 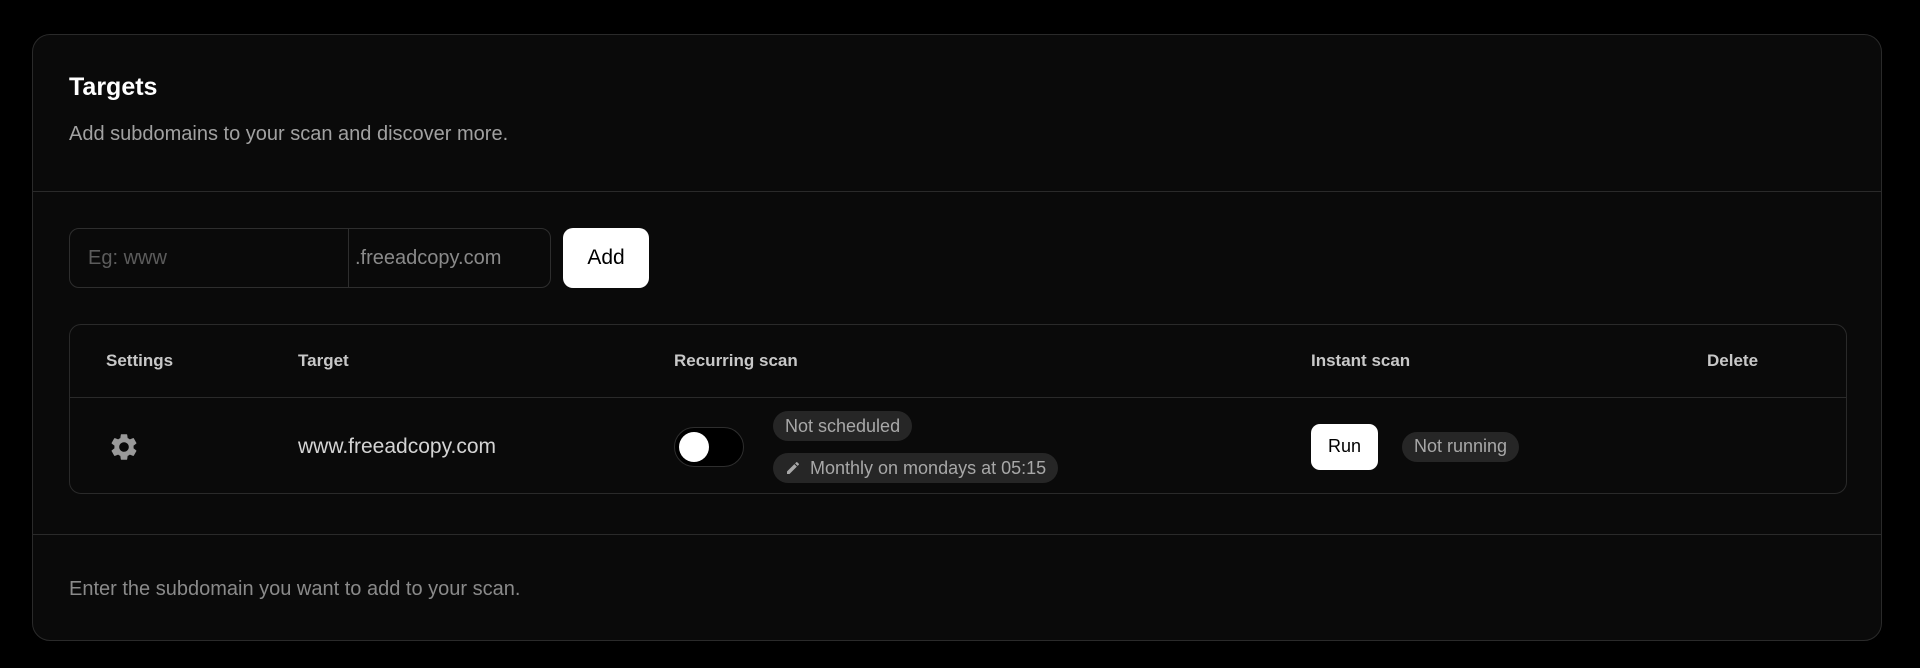 What do you see at coordinates (113, 87) in the screenshot?
I see `page-title: Targets` at bounding box center [113, 87].